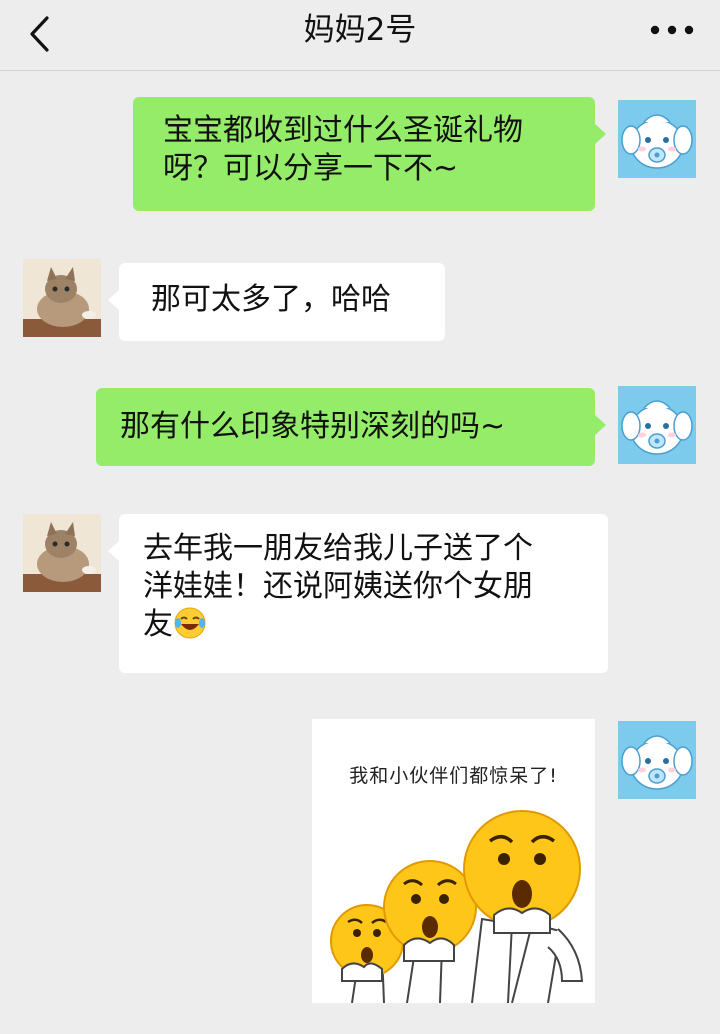 This screenshot has height=1034, width=720. I want to click on message-bubble-incoming: 那可太多了，哈哈, so click(276, 302).